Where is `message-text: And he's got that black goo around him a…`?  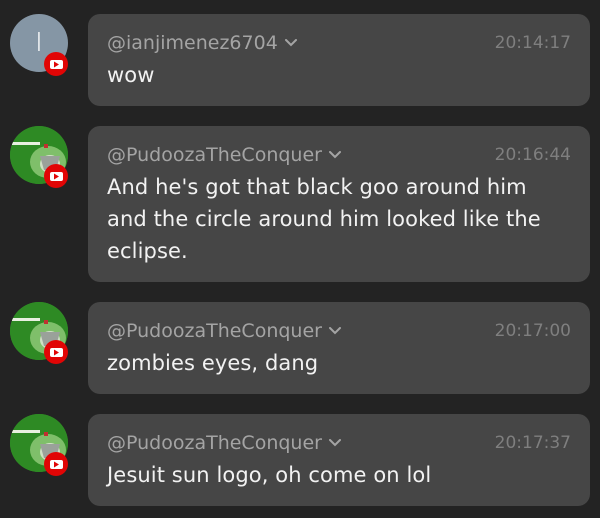
message-text: And he's got that black goo around him a… is located at coordinates (324, 219).